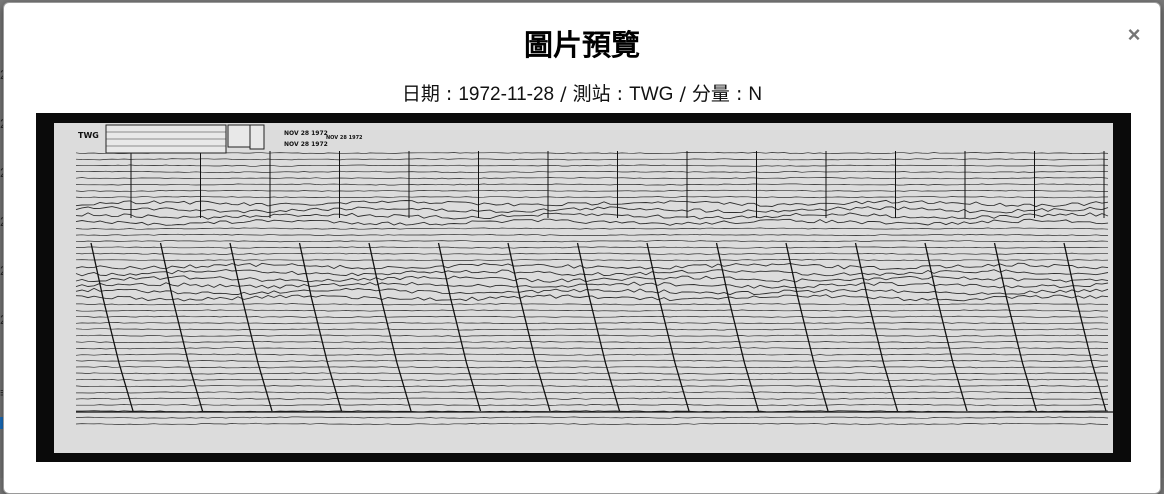 The image size is (1164, 494). I want to click on station-mark: TWG, so click(88, 135).